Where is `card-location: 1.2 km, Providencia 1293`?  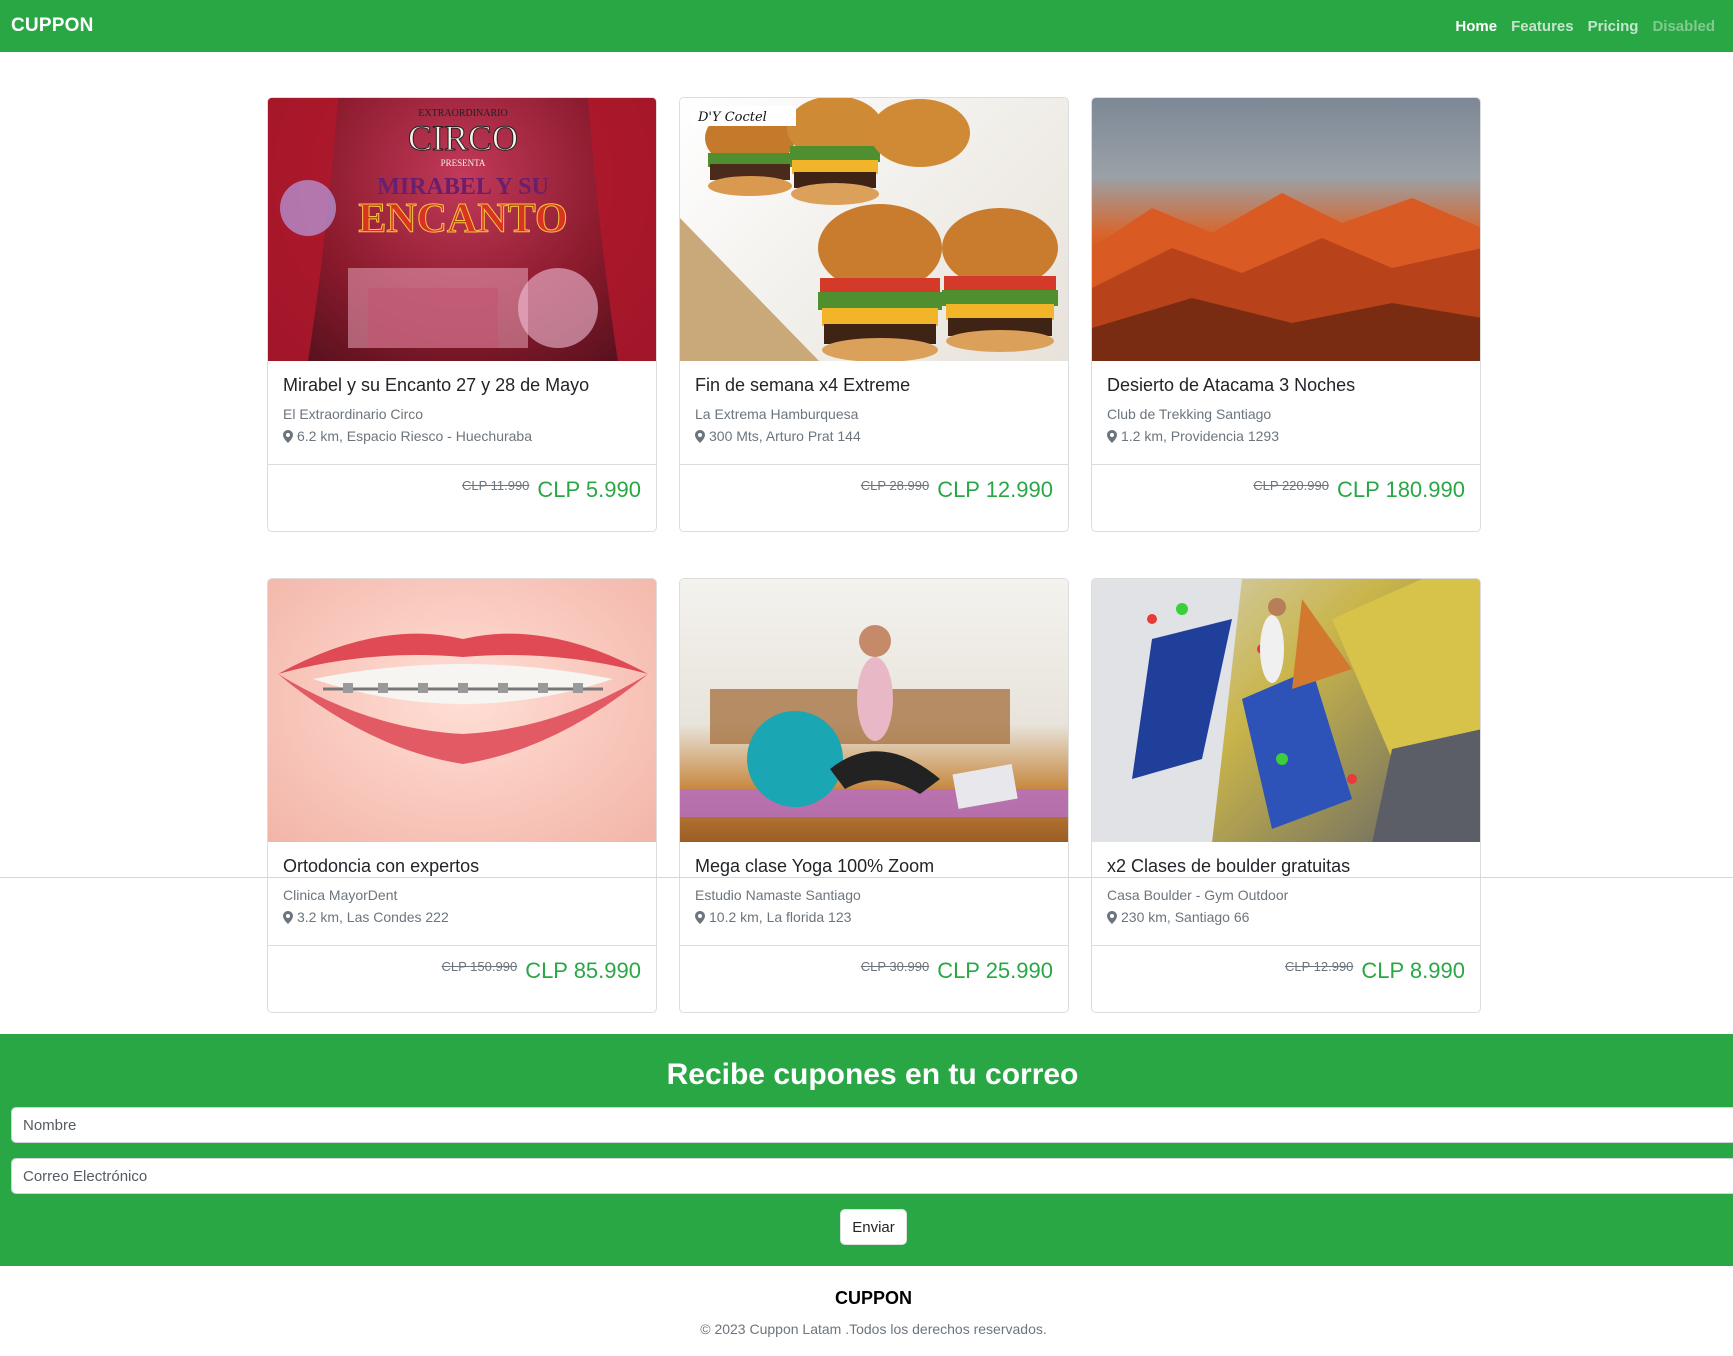
card-location: 1.2 km, Providencia 1293 is located at coordinates (1286, 436).